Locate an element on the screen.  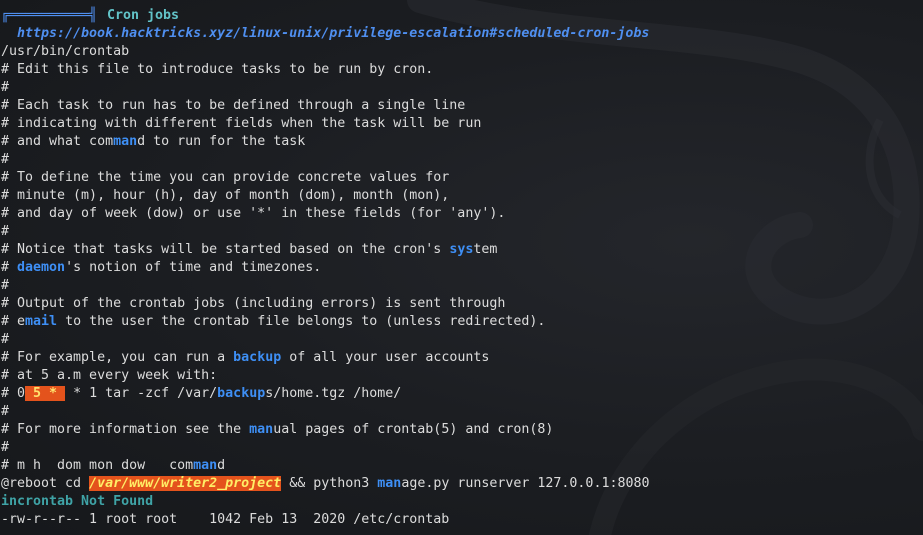
text-segment: d is located at coordinates (221, 465).